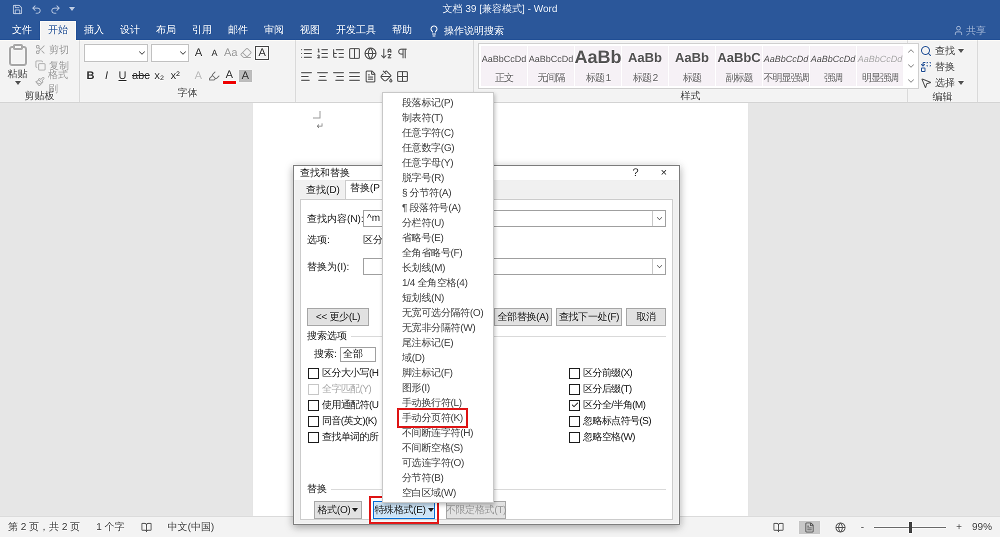  What do you see at coordinates (786, 78) in the screenshot?
I see `style-name: 不明显强调` at bounding box center [786, 78].